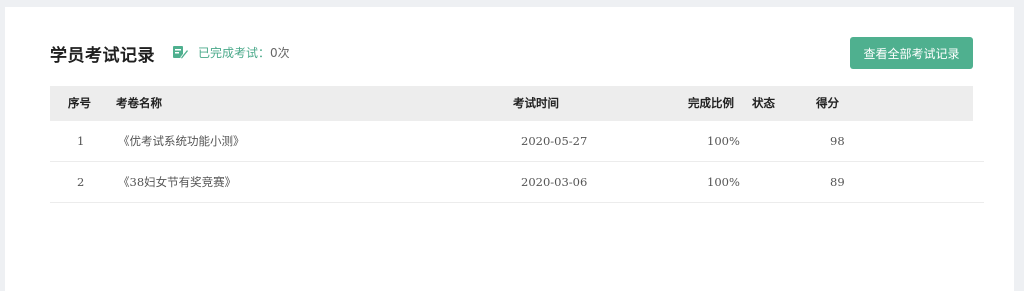 The height and width of the screenshot is (291, 1024). Describe the element at coordinates (234, 52) in the screenshot. I see `completed-exams-label: 已完成考试：` at that location.